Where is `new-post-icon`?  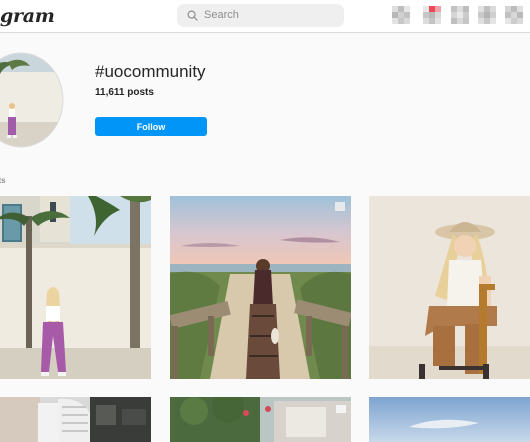
new-post-icon is located at coordinates (460, 15).